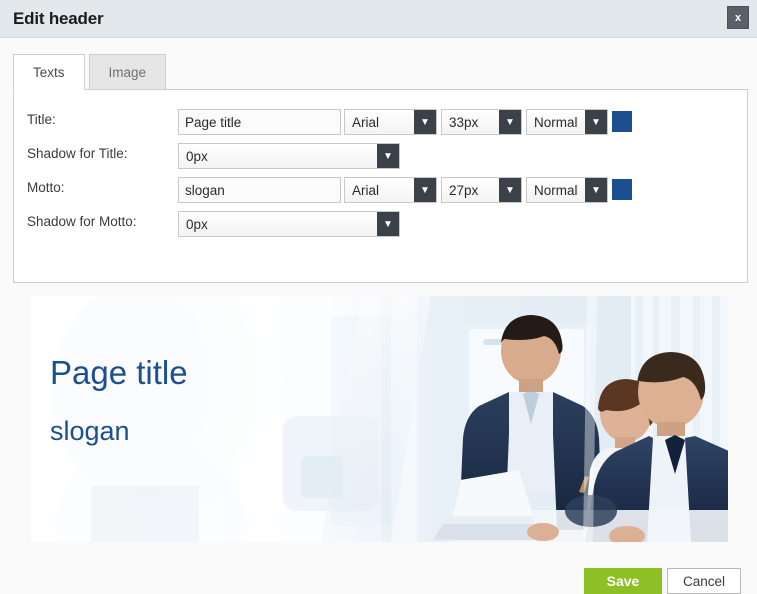 The width and height of the screenshot is (757, 594). Describe the element at coordinates (622, 189) in the screenshot. I see `motto-color-swatch` at that location.